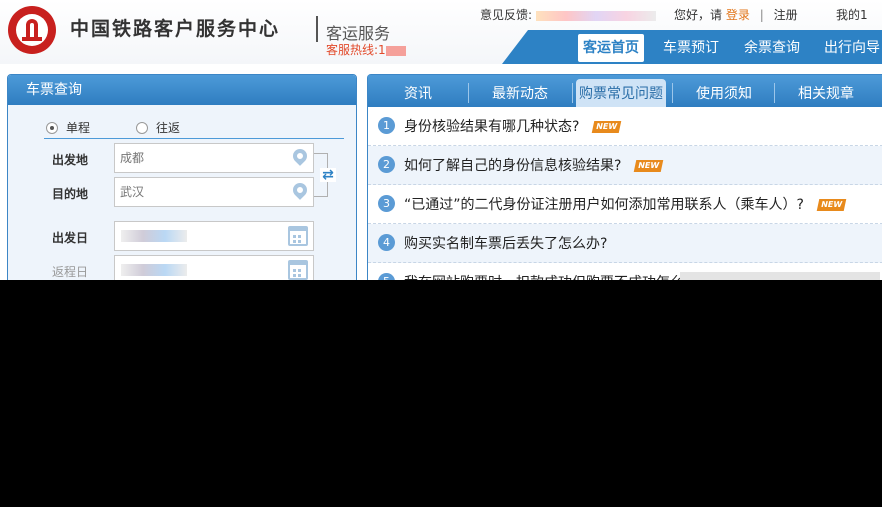 The width and height of the screenshot is (882, 507). What do you see at coordinates (625, 243) in the screenshot?
I see `faq-item: 4 购买实名制车票后丢失了怎么办?` at bounding box center [625, 243].